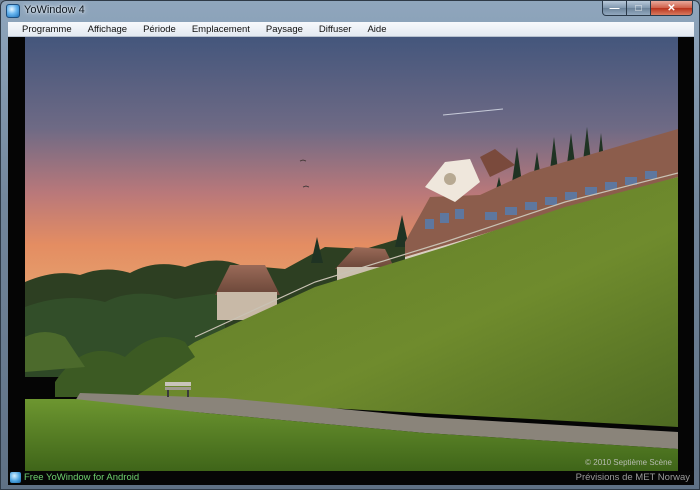 The height and width of the screenshot is (490, 700). I want to click on window-title: YoWindow 4, so click(54, 10).